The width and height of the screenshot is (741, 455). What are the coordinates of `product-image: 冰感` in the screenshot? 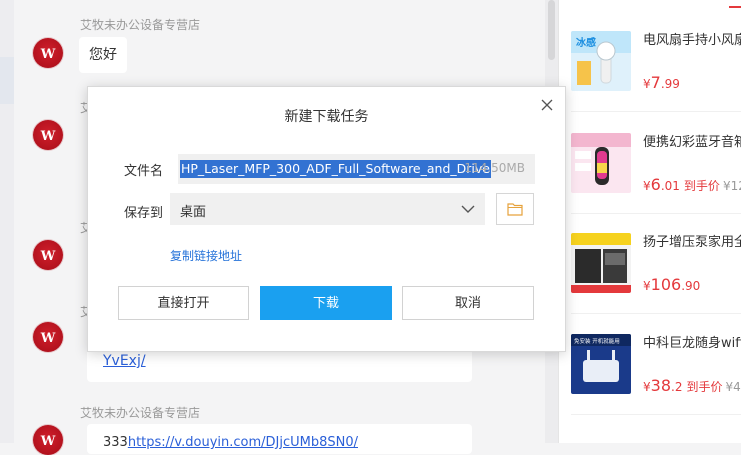 It's located at (601, 61).